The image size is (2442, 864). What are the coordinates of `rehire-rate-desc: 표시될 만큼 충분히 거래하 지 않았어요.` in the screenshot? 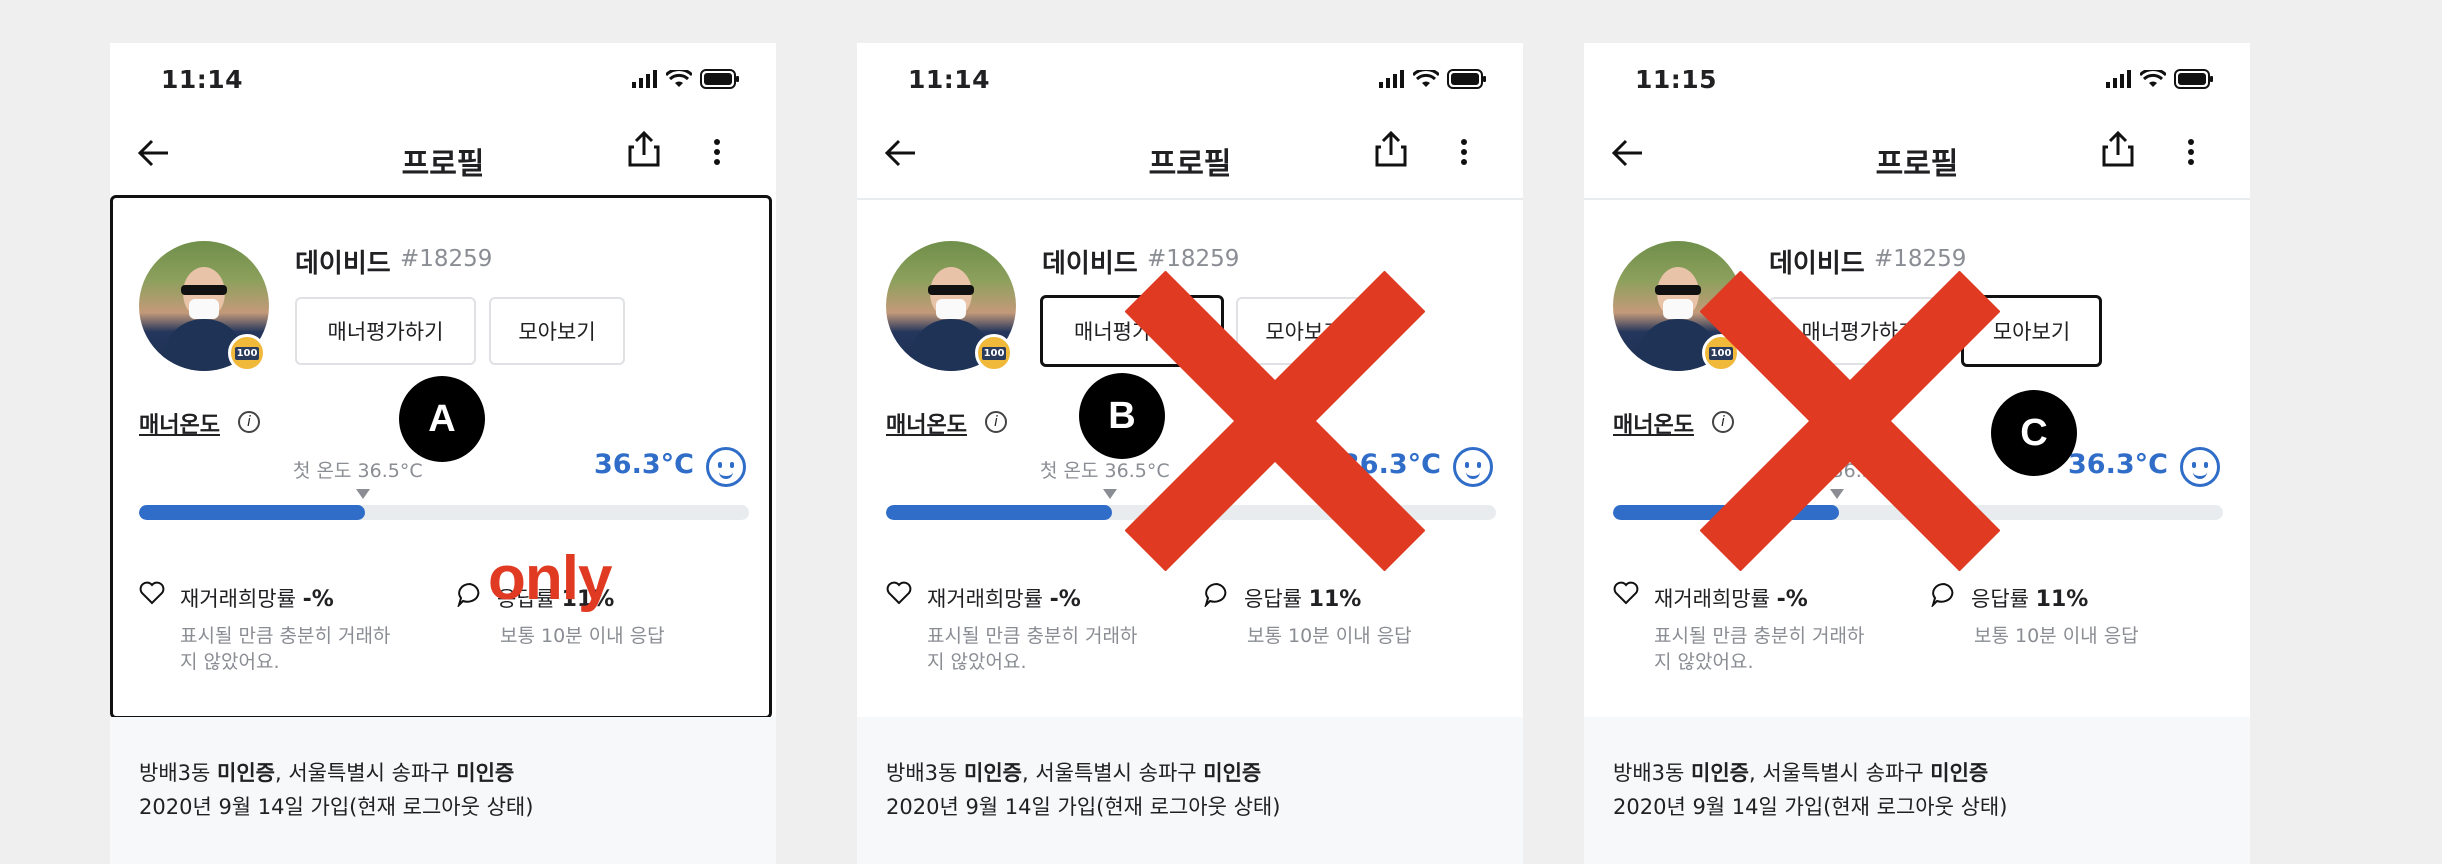 It's located at (285, 649).